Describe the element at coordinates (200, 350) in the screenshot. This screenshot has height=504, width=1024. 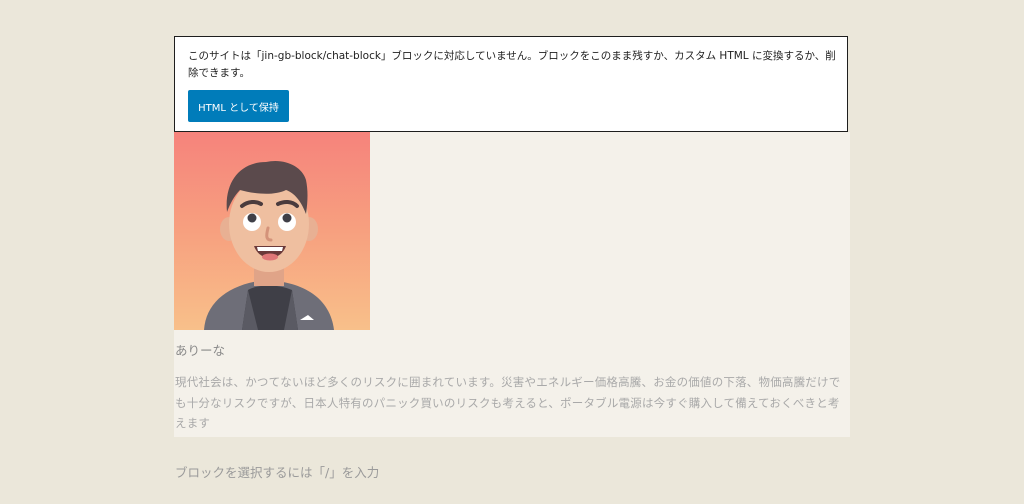
I see `chat-speaker-name: ありーな` at that location.